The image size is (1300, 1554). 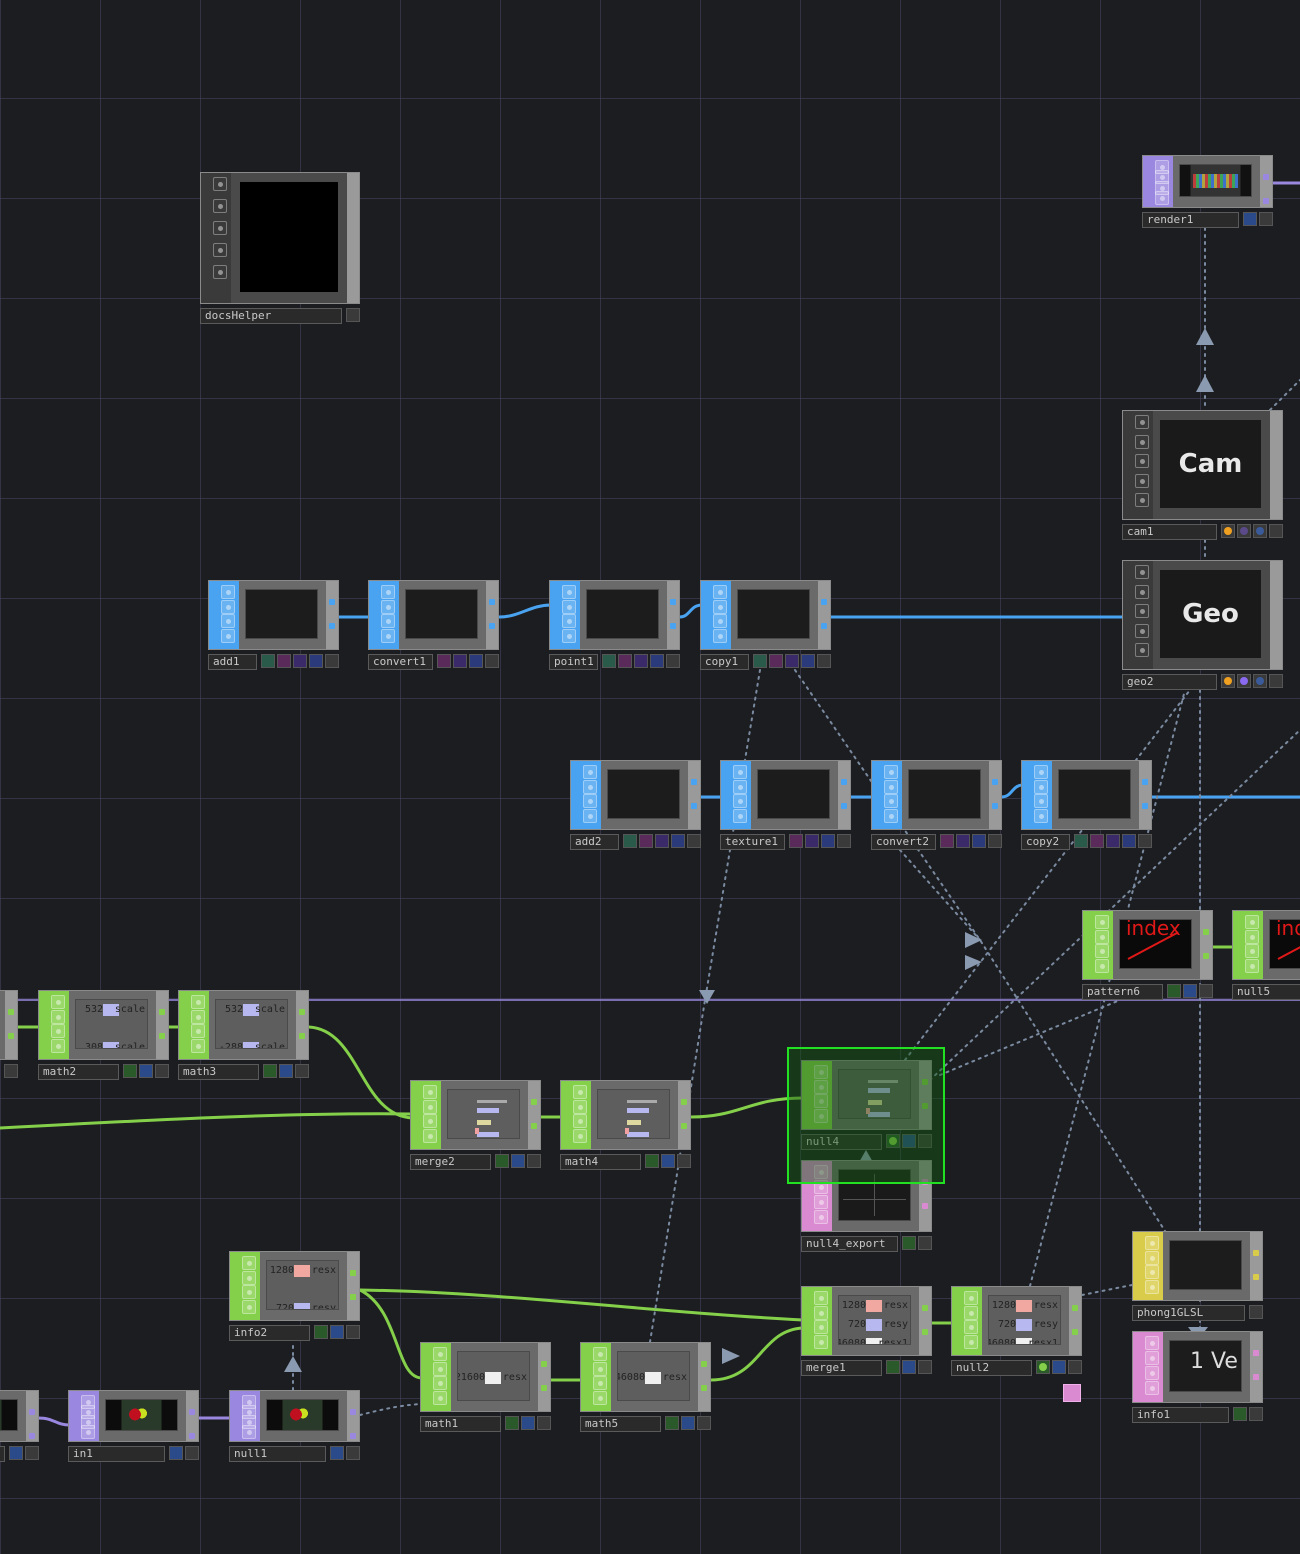 I want to click on node-phong1GLSL: phong1GLSL, so click(x=1197, y=1276).